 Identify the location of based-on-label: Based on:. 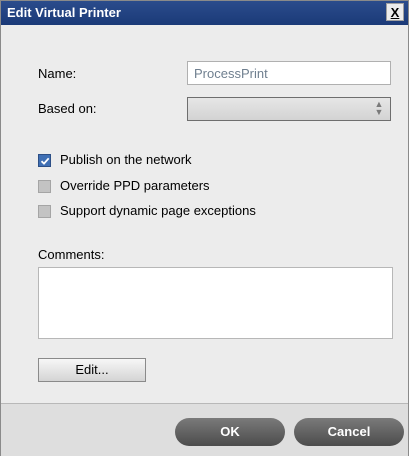
(67, 108).